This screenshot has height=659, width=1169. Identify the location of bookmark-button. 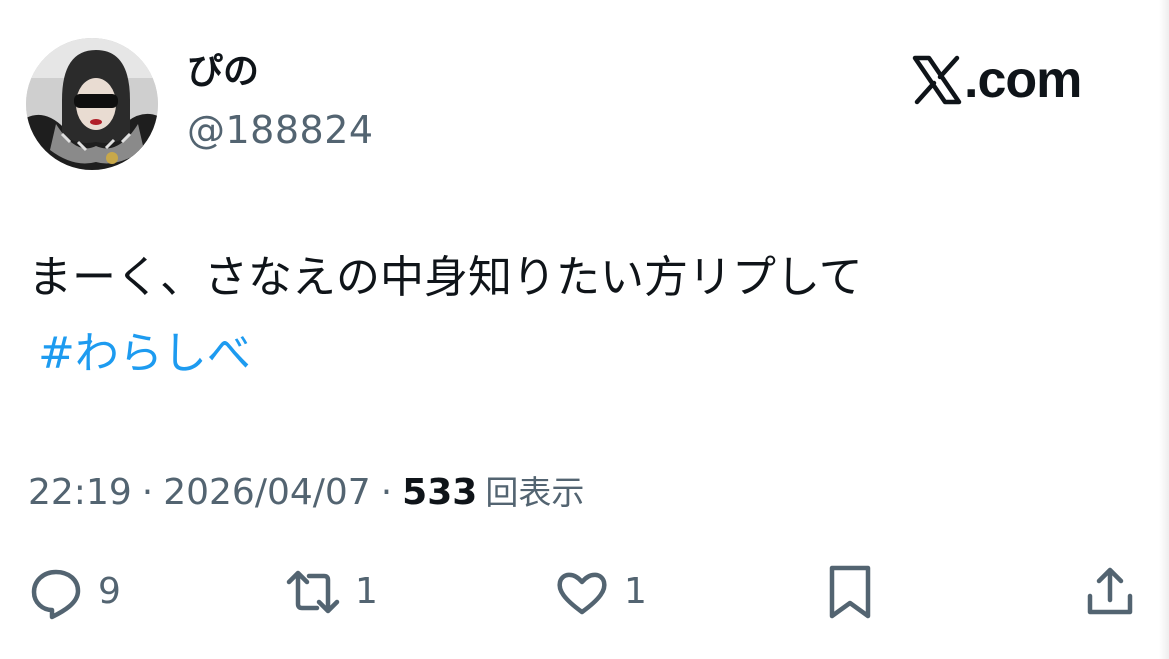
(850, 592).